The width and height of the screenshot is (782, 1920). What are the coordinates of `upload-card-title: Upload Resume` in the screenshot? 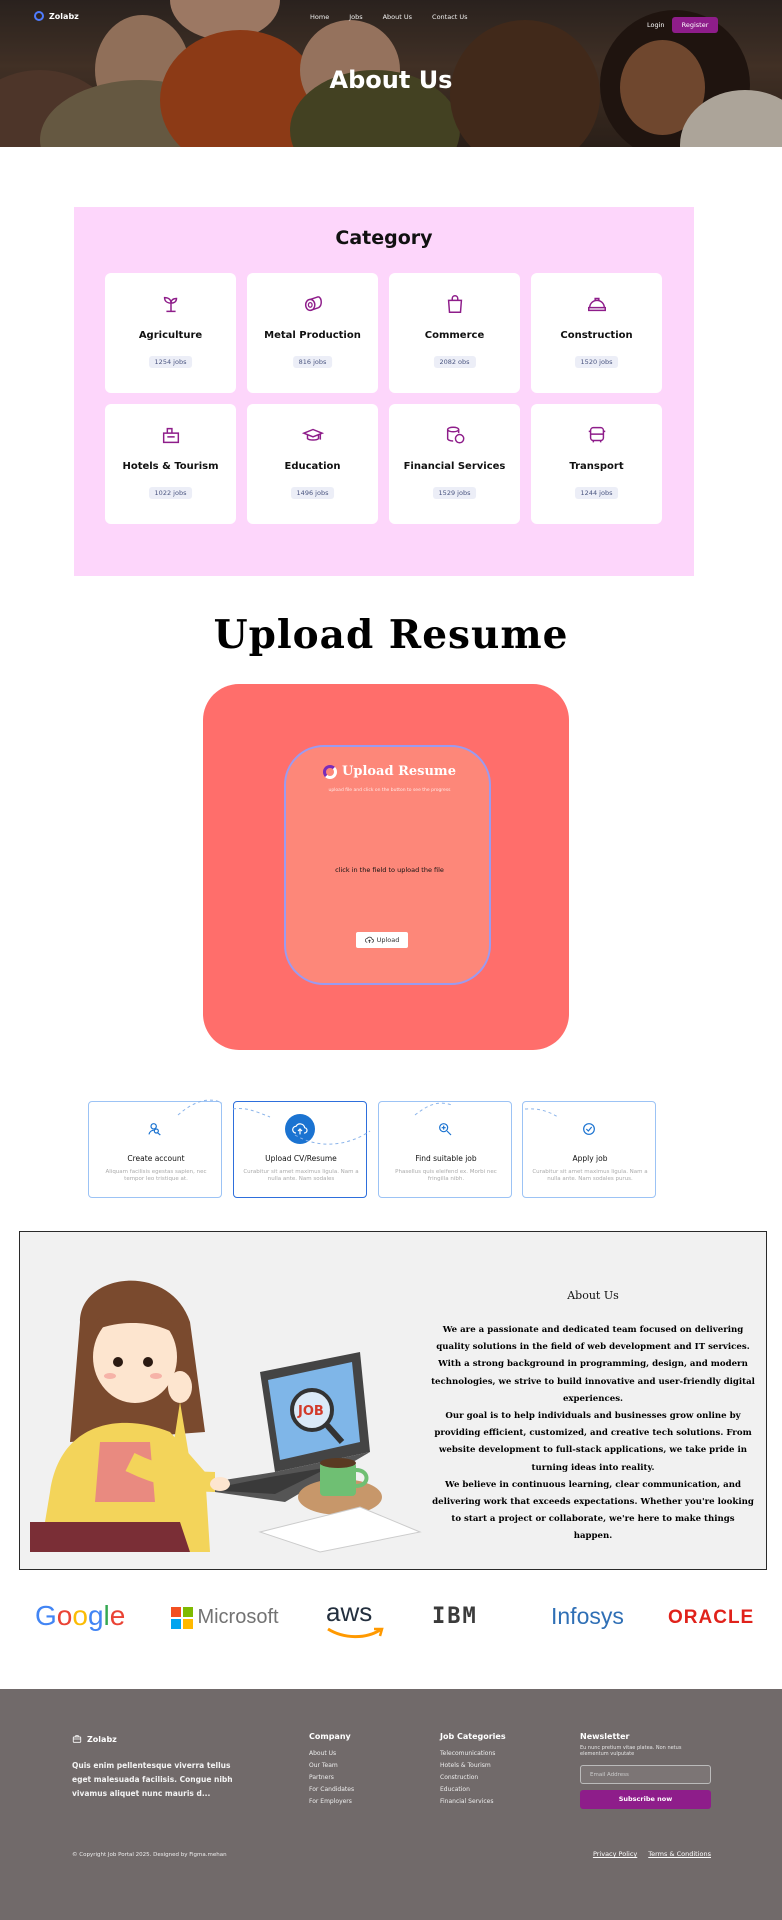 It's located at (399, 771).